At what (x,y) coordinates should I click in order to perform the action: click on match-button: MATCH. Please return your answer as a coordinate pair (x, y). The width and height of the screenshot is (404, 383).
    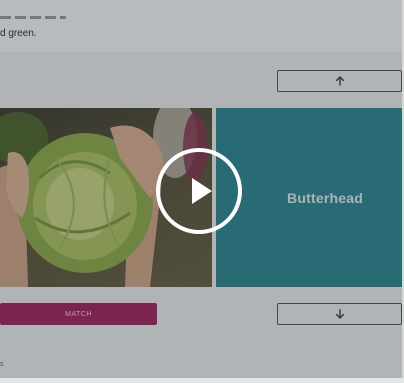
    Looking at the image, I should click on (78, 314).